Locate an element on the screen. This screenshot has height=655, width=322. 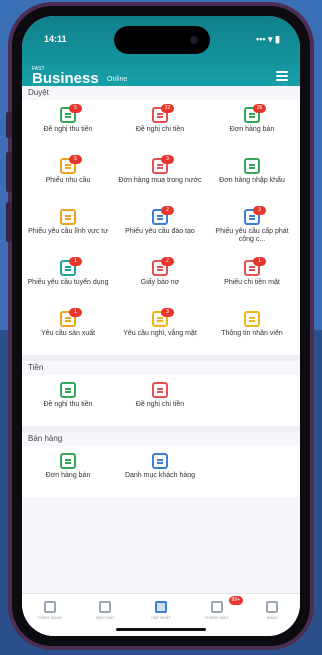
menu-item: Phiếu yêu cầu lĩnh vực tư is located at coordinates (68, 227).